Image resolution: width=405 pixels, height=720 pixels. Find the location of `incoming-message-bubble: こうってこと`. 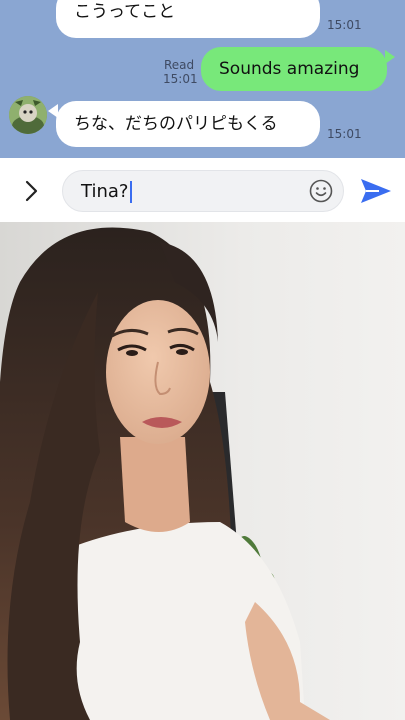

incoming-message-bubble: こうってこと is located at coordinates (188, 19).